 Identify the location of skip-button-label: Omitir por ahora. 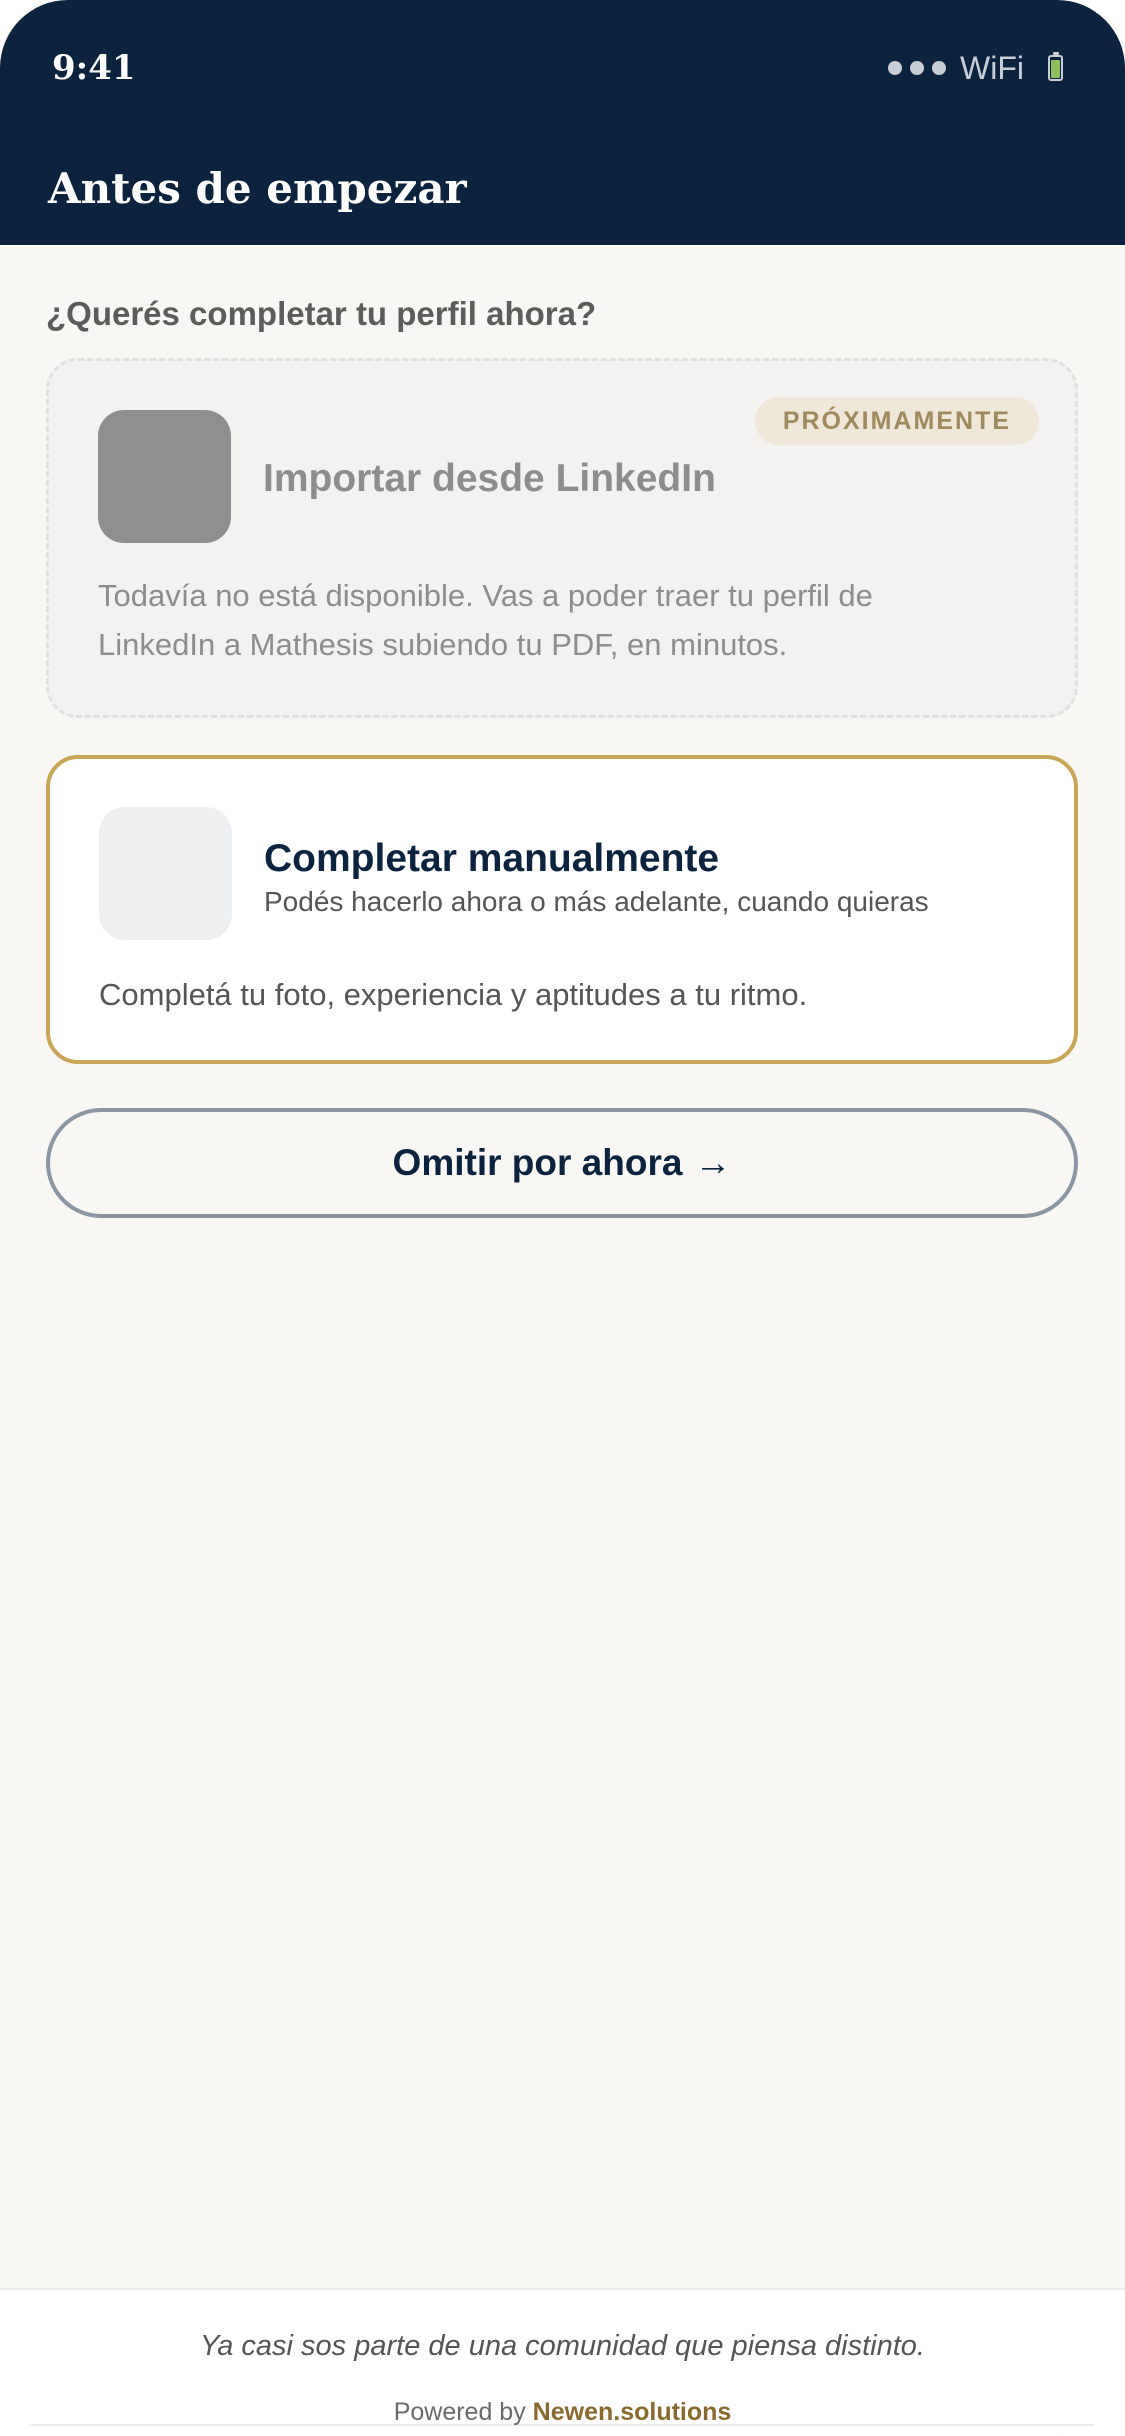
(537, 1162).